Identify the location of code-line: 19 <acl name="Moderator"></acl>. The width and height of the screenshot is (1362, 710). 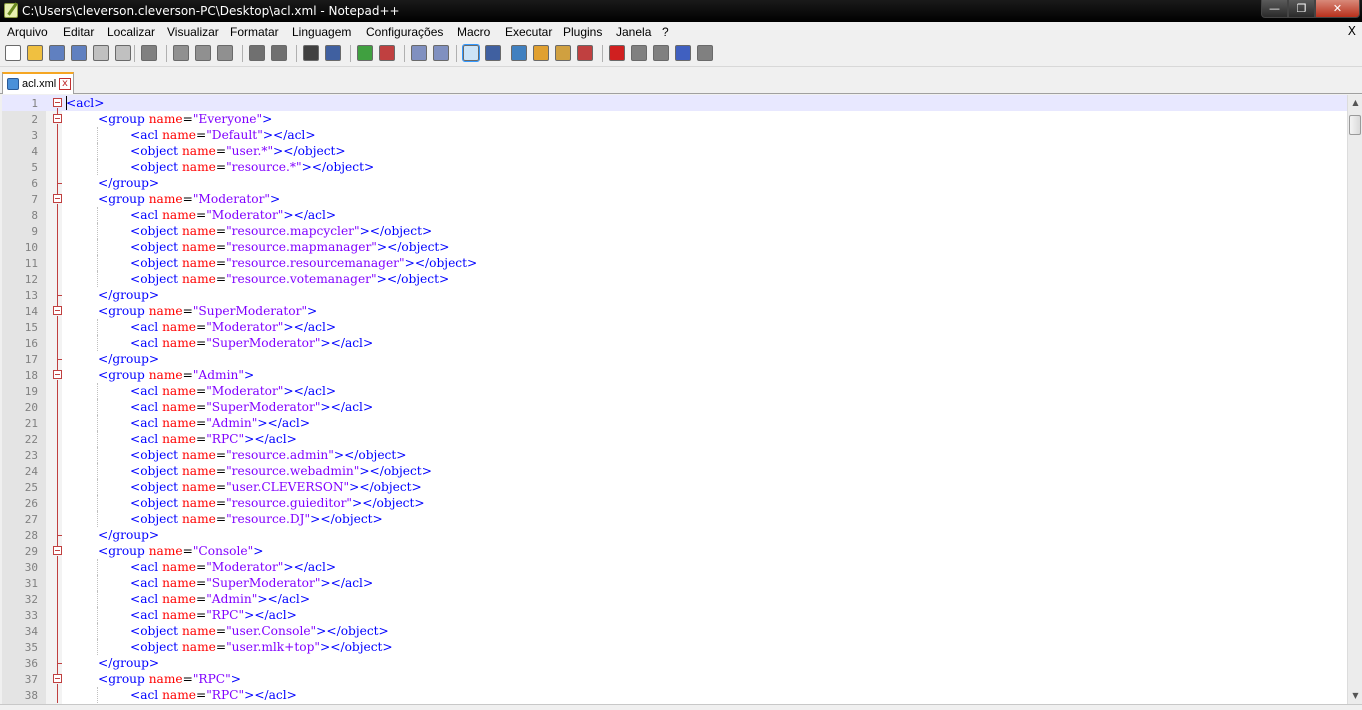
(674, 391).